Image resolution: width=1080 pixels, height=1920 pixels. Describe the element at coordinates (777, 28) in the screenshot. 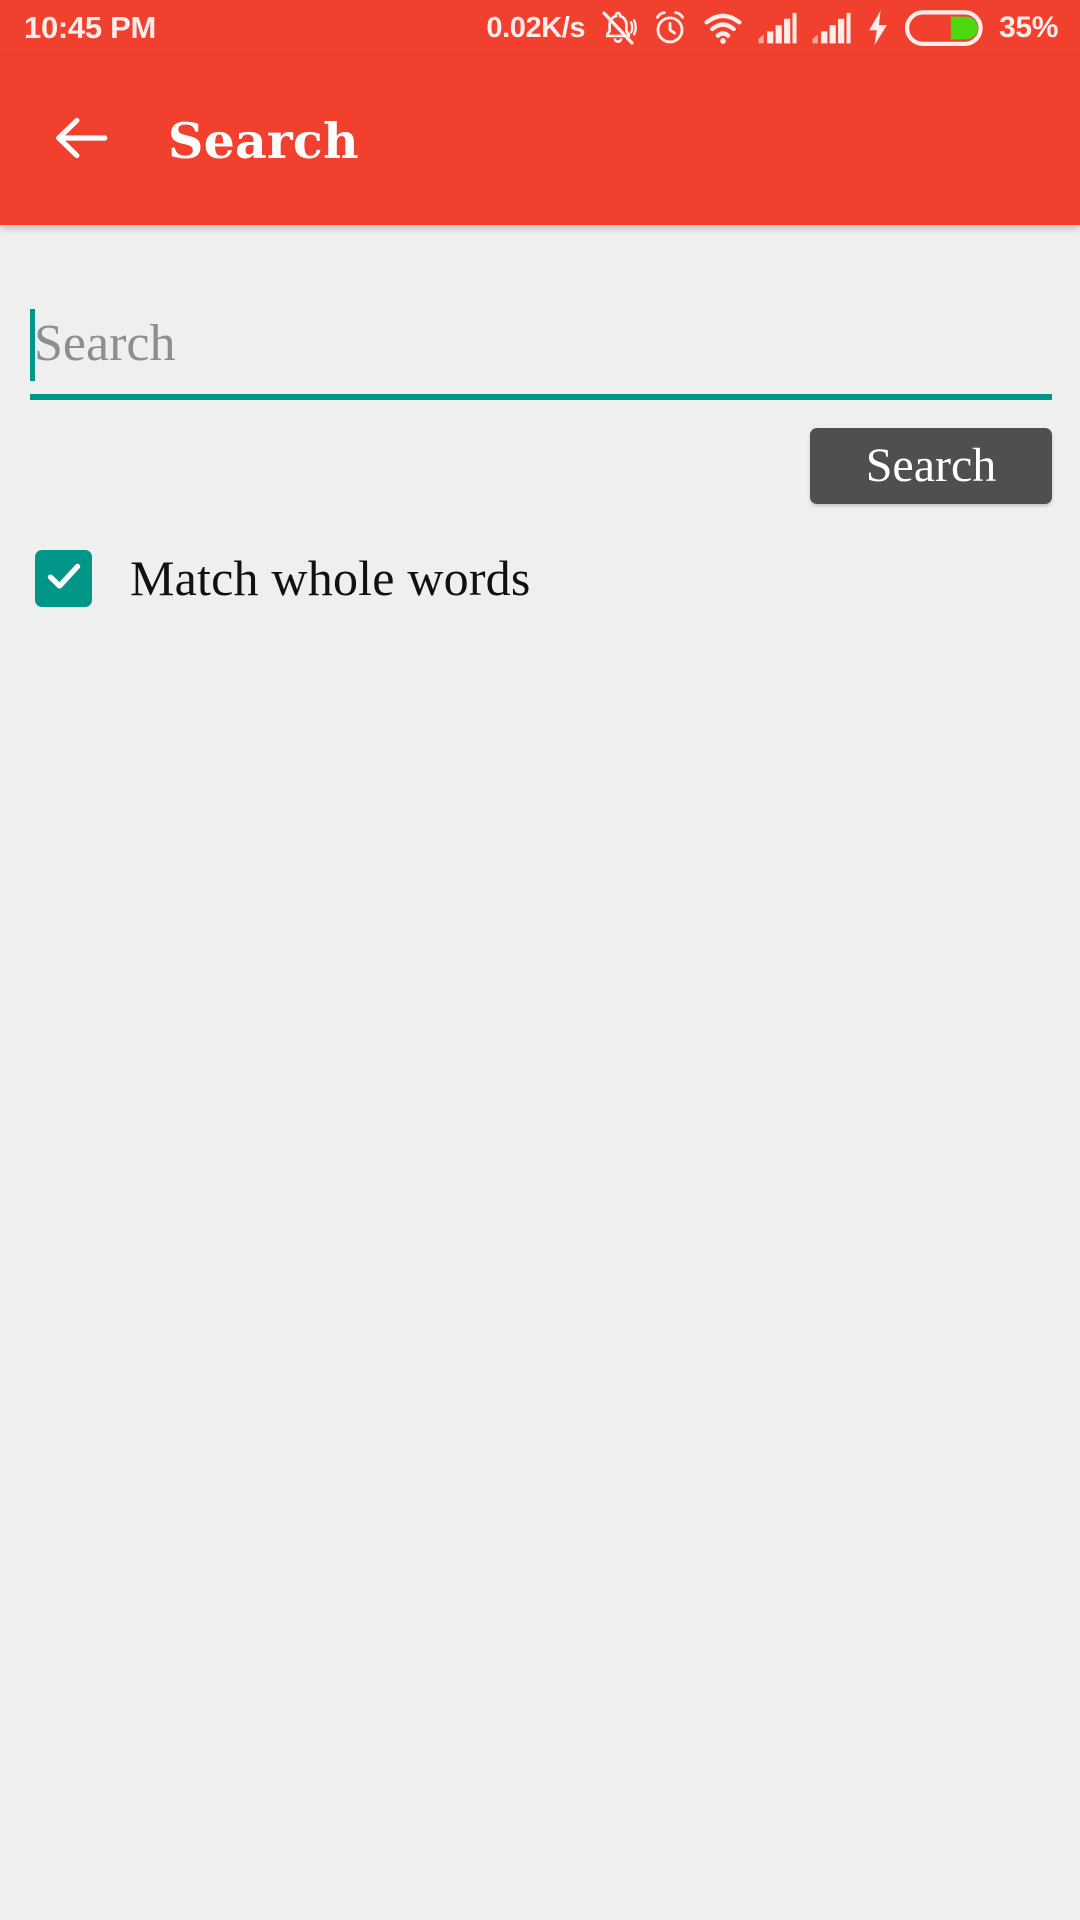

I see `signal-bars-sim1-icon` at that location.